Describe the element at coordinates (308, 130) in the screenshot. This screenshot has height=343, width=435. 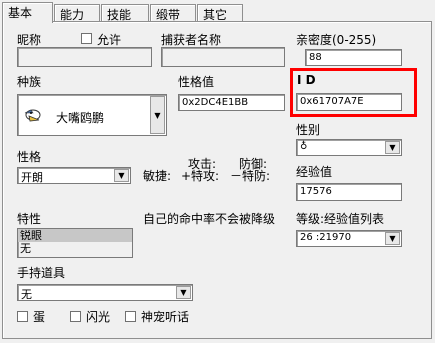
I see `gender-label: 性别` at that location.